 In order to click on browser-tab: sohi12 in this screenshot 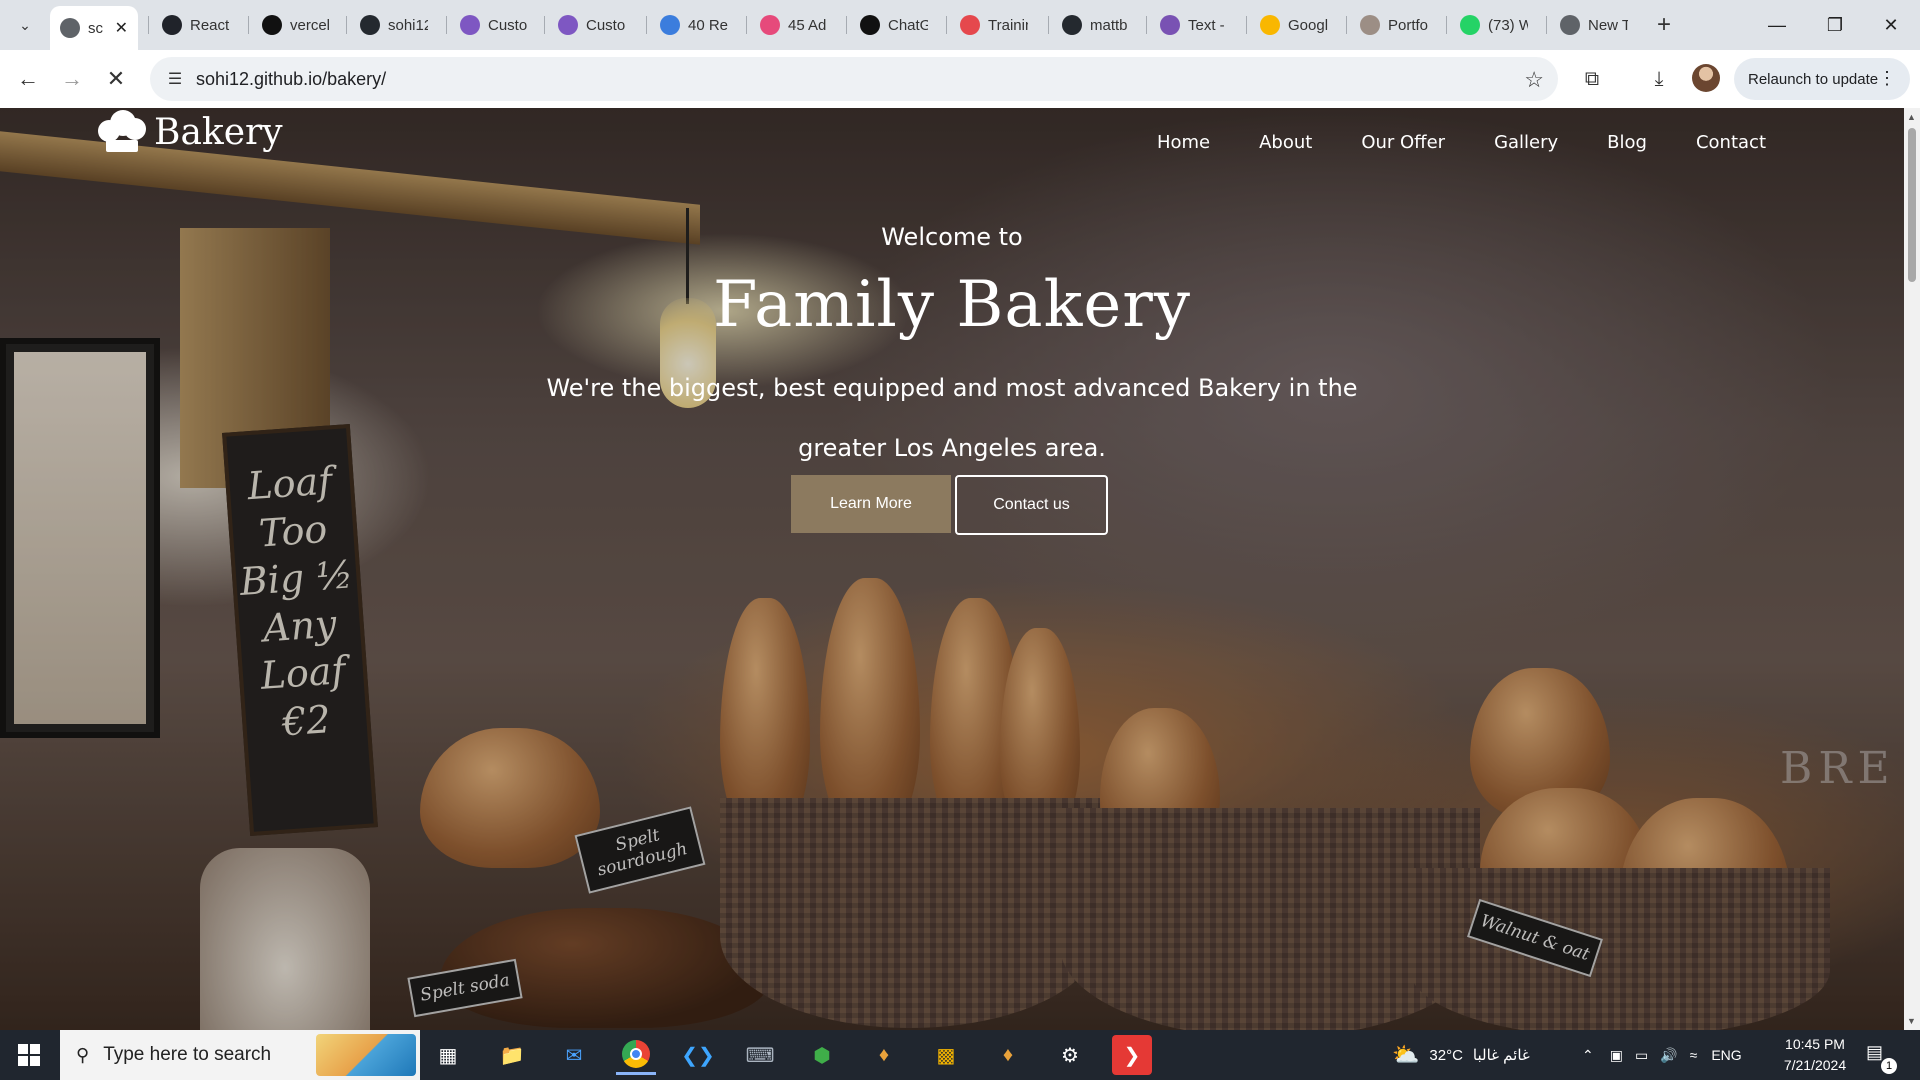, I will do `click(396, 25)`.